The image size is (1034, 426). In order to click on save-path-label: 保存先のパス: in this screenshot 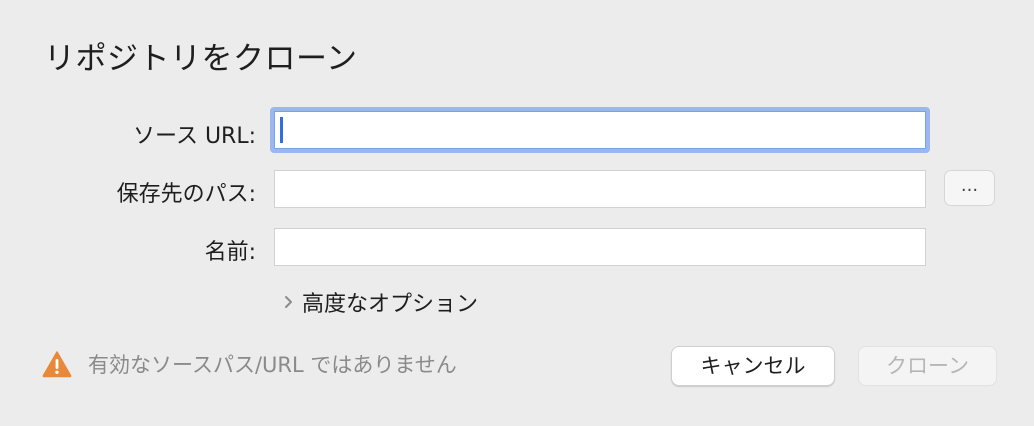, I will do `click(186, 194)`.